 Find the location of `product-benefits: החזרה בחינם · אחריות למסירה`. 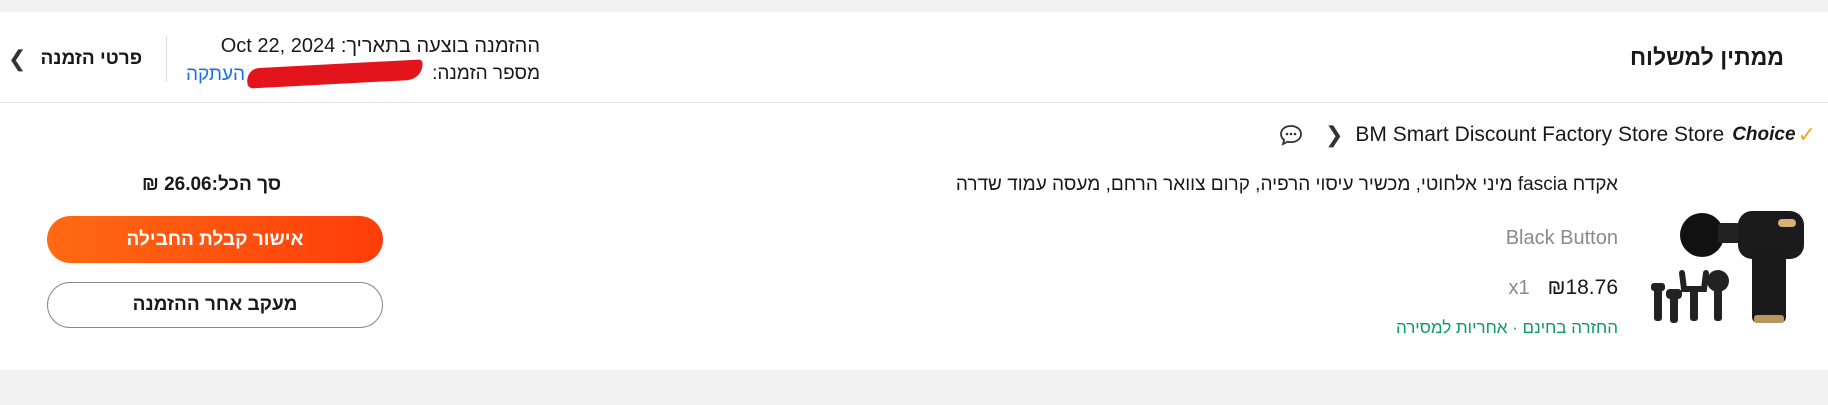

product-benefits: החזרה בחינם · אחריות למסירה is located at coordinates (1506, 327).